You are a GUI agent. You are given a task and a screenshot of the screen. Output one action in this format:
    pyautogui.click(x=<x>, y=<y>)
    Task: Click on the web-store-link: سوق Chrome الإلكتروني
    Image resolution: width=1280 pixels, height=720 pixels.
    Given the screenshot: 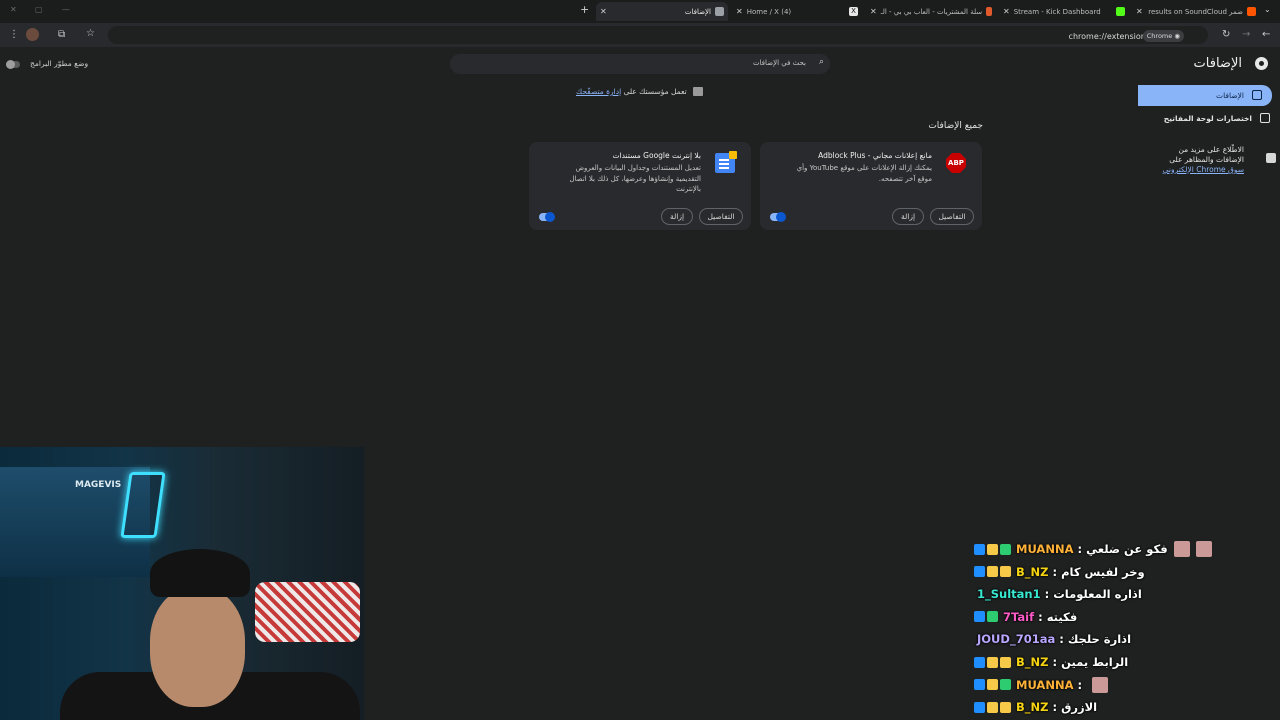 What is the action you would take?
    pyautogui.click(x=1203, y=169)
    